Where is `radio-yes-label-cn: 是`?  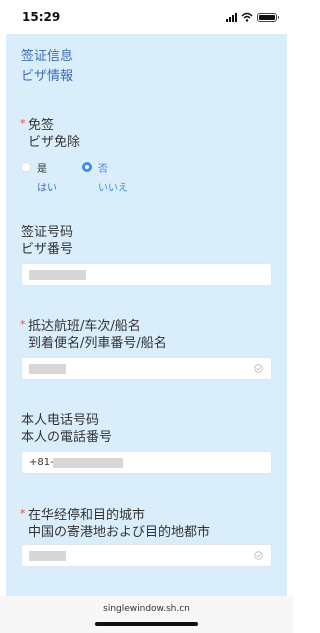
radio-yes-label-cn: 是 is located at coordinates (42, 167).